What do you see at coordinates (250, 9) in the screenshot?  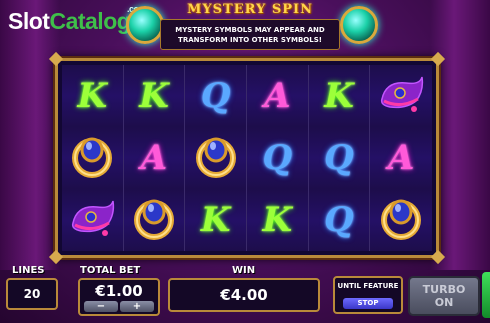 I see `game-title: MYSTERY SPIN` at bounding box center [250, 9].